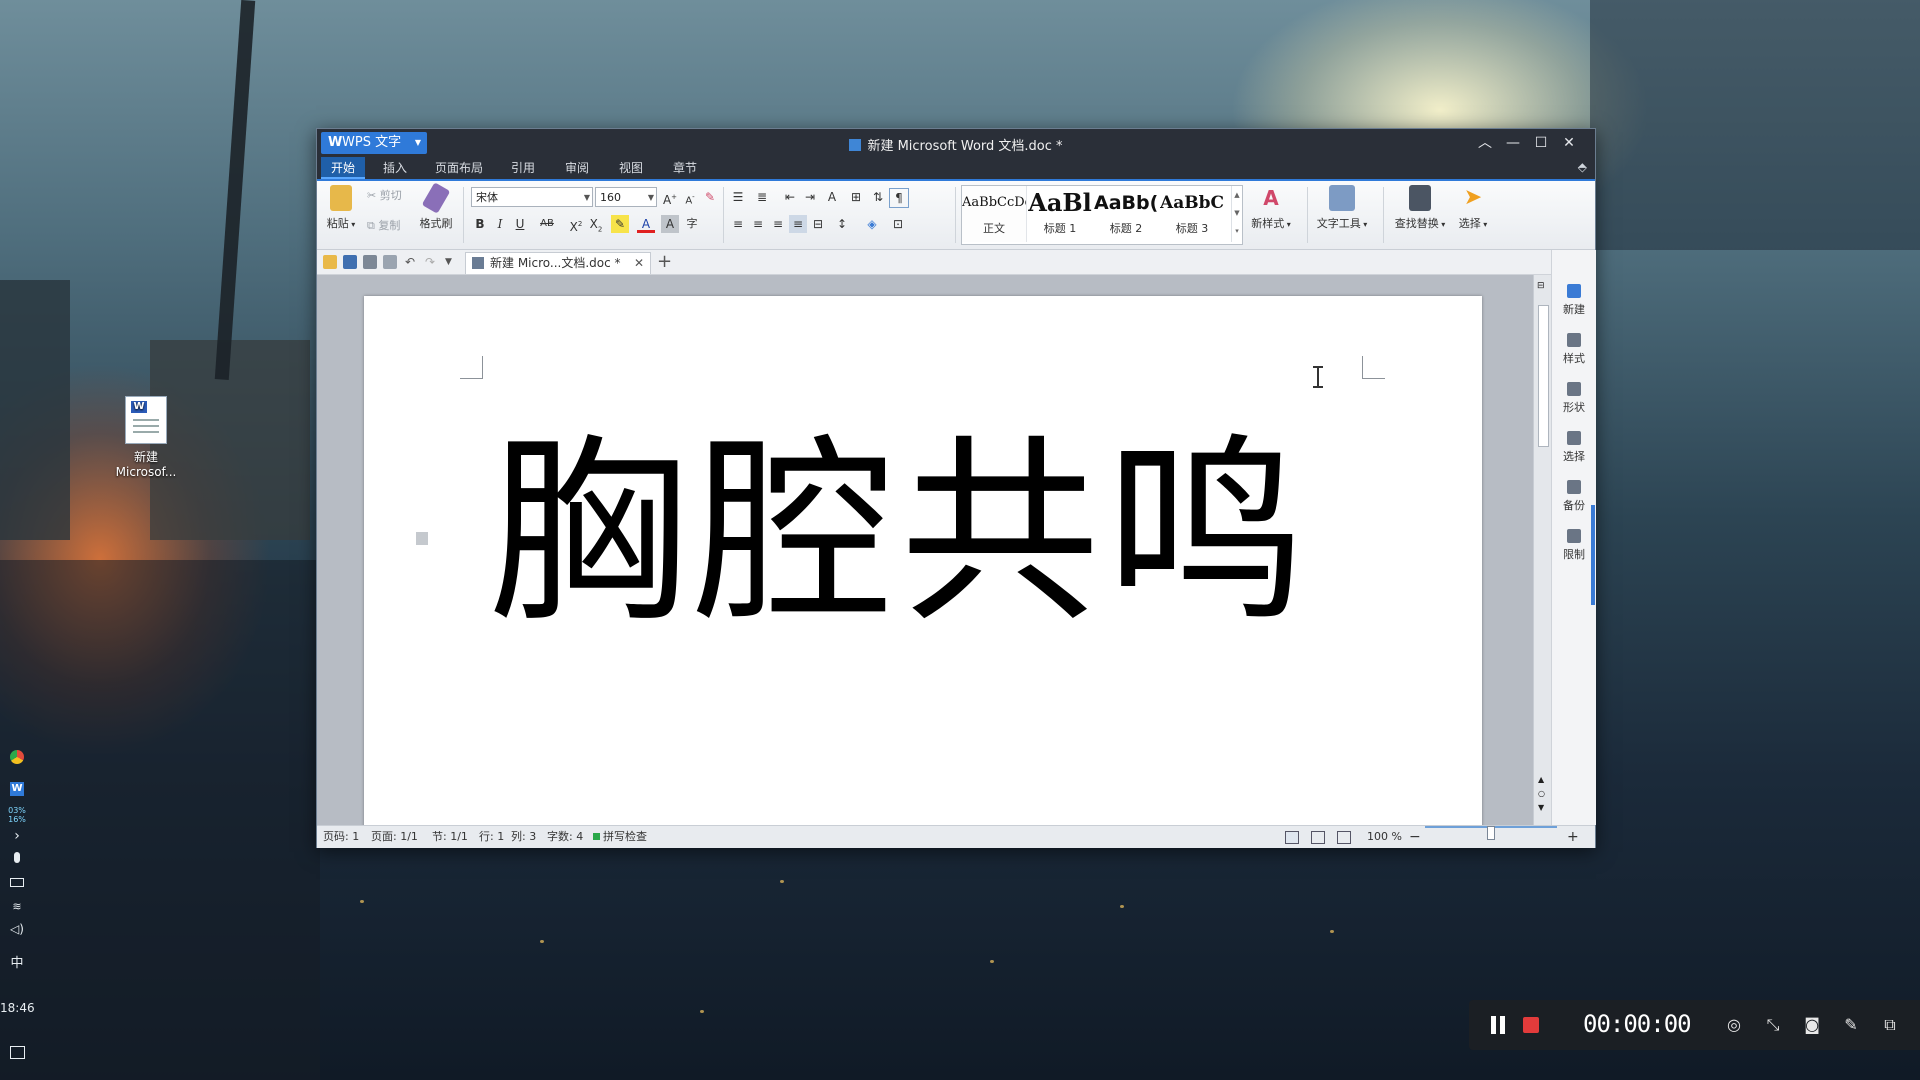 The width and height of the screenshot is (1920, 1080). What do you see at coordinates (395, 168) in the screenshot?
I see `tab-insert: 插入` at bounding box center [395, 168].